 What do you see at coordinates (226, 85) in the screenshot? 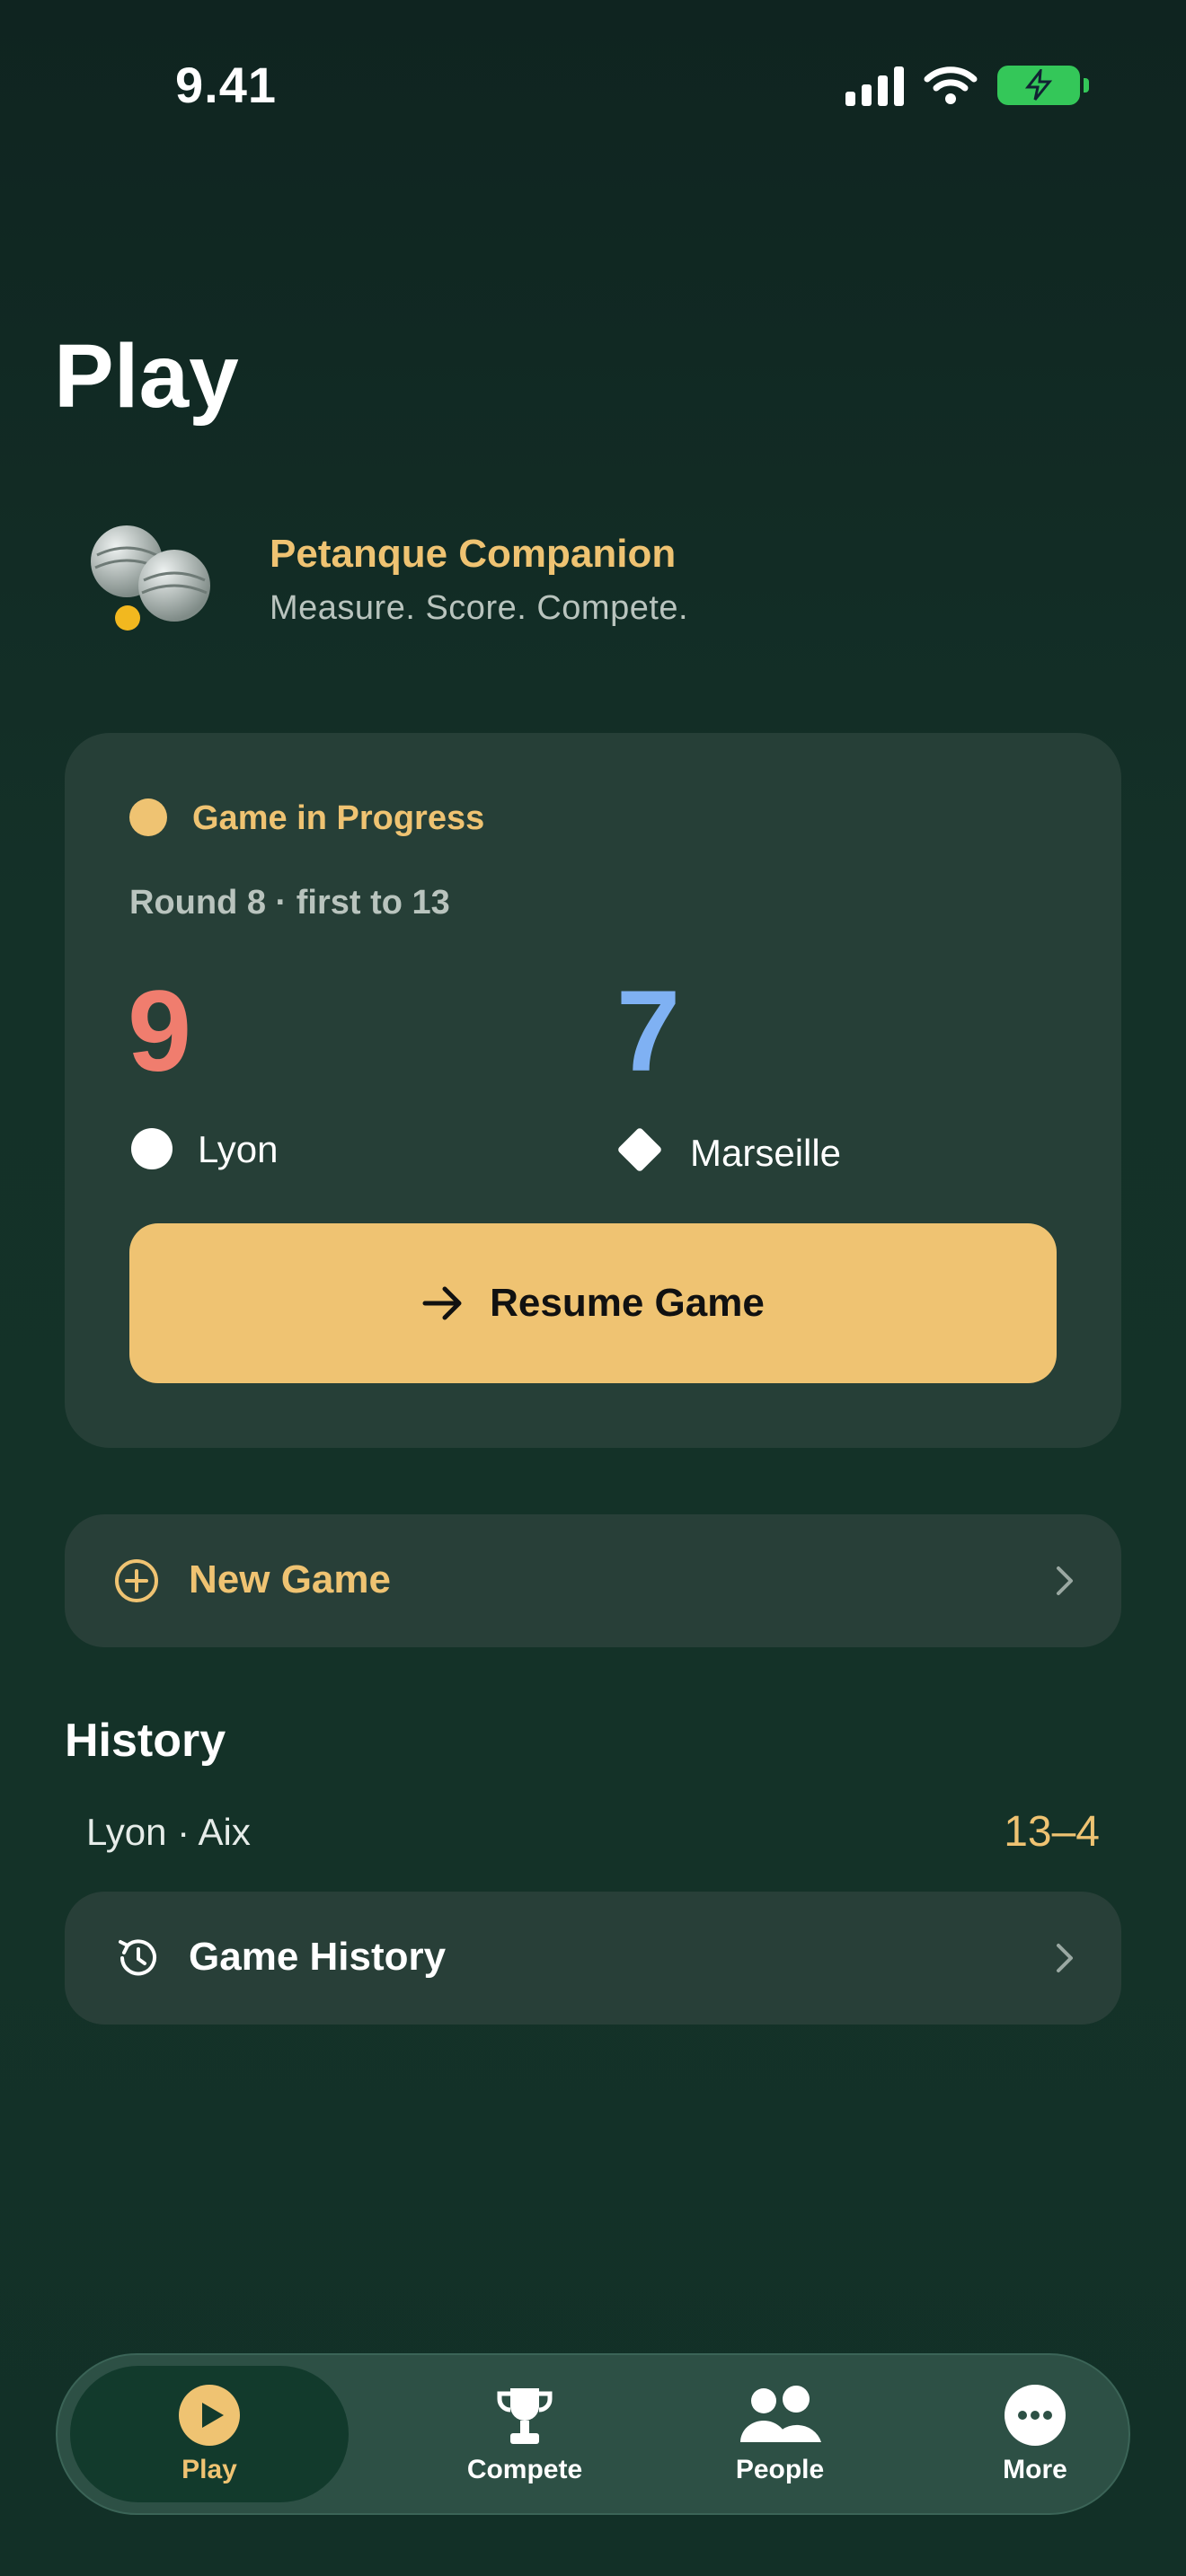
I see `status-time: 9.41` at bounding box center [226, 85].